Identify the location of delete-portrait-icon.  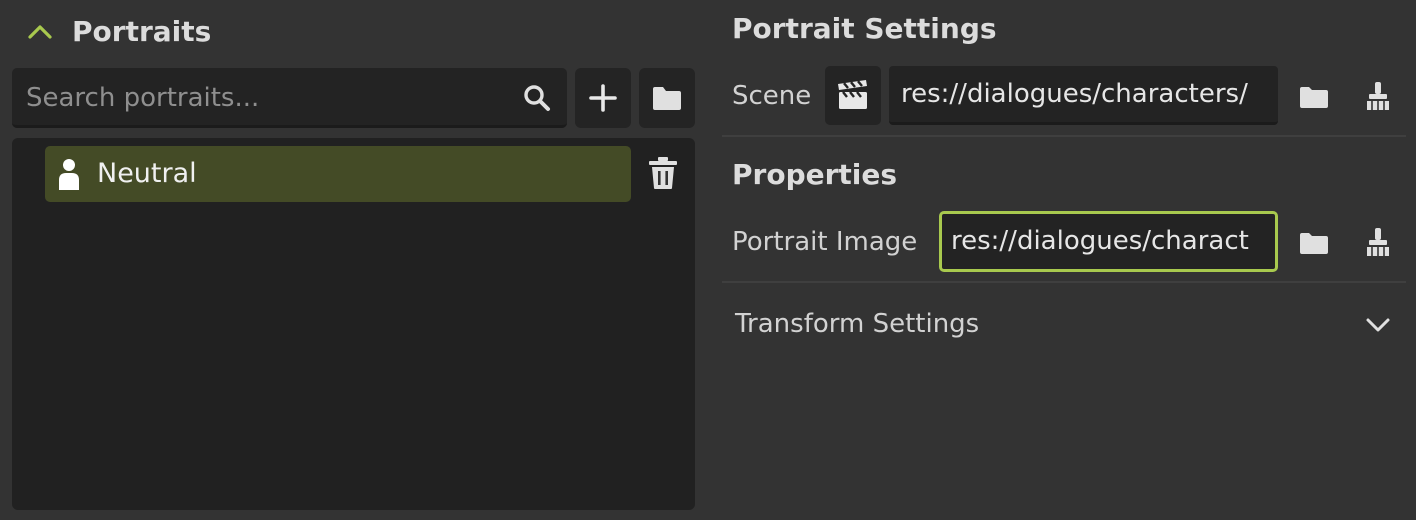
(664, 174).